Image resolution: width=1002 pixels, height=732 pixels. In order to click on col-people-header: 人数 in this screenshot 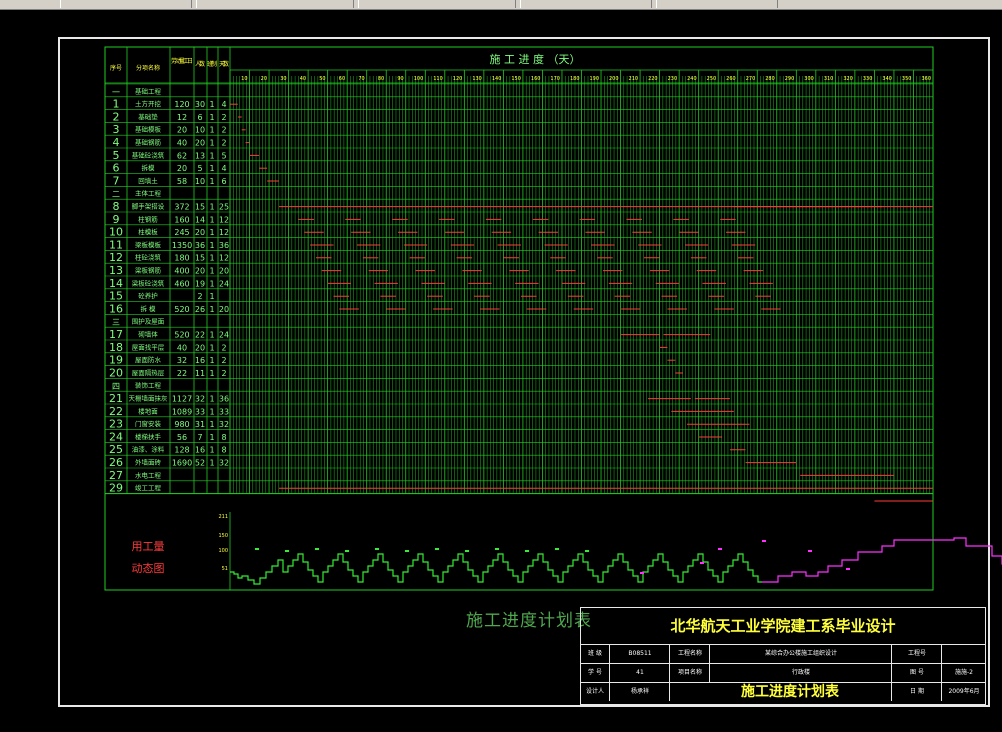, I will do `click(200, 64)`.